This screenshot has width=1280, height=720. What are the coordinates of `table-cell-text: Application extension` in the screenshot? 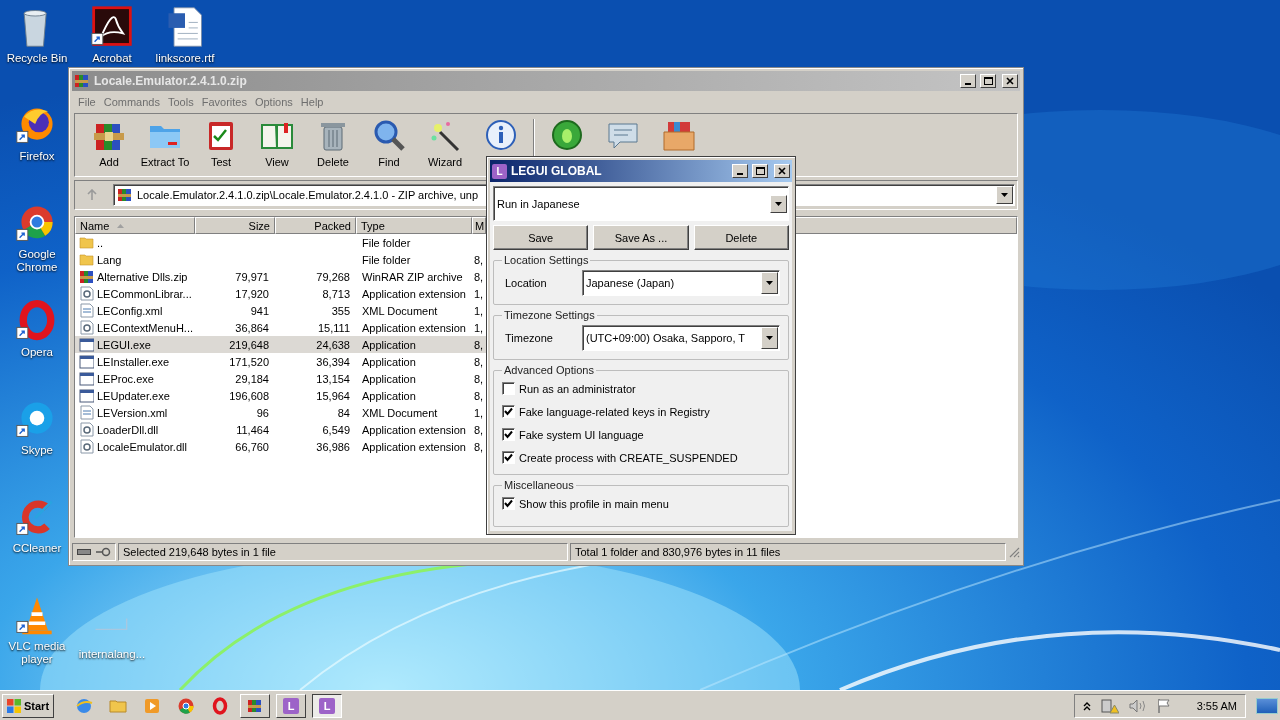 It's located at (414, 429).